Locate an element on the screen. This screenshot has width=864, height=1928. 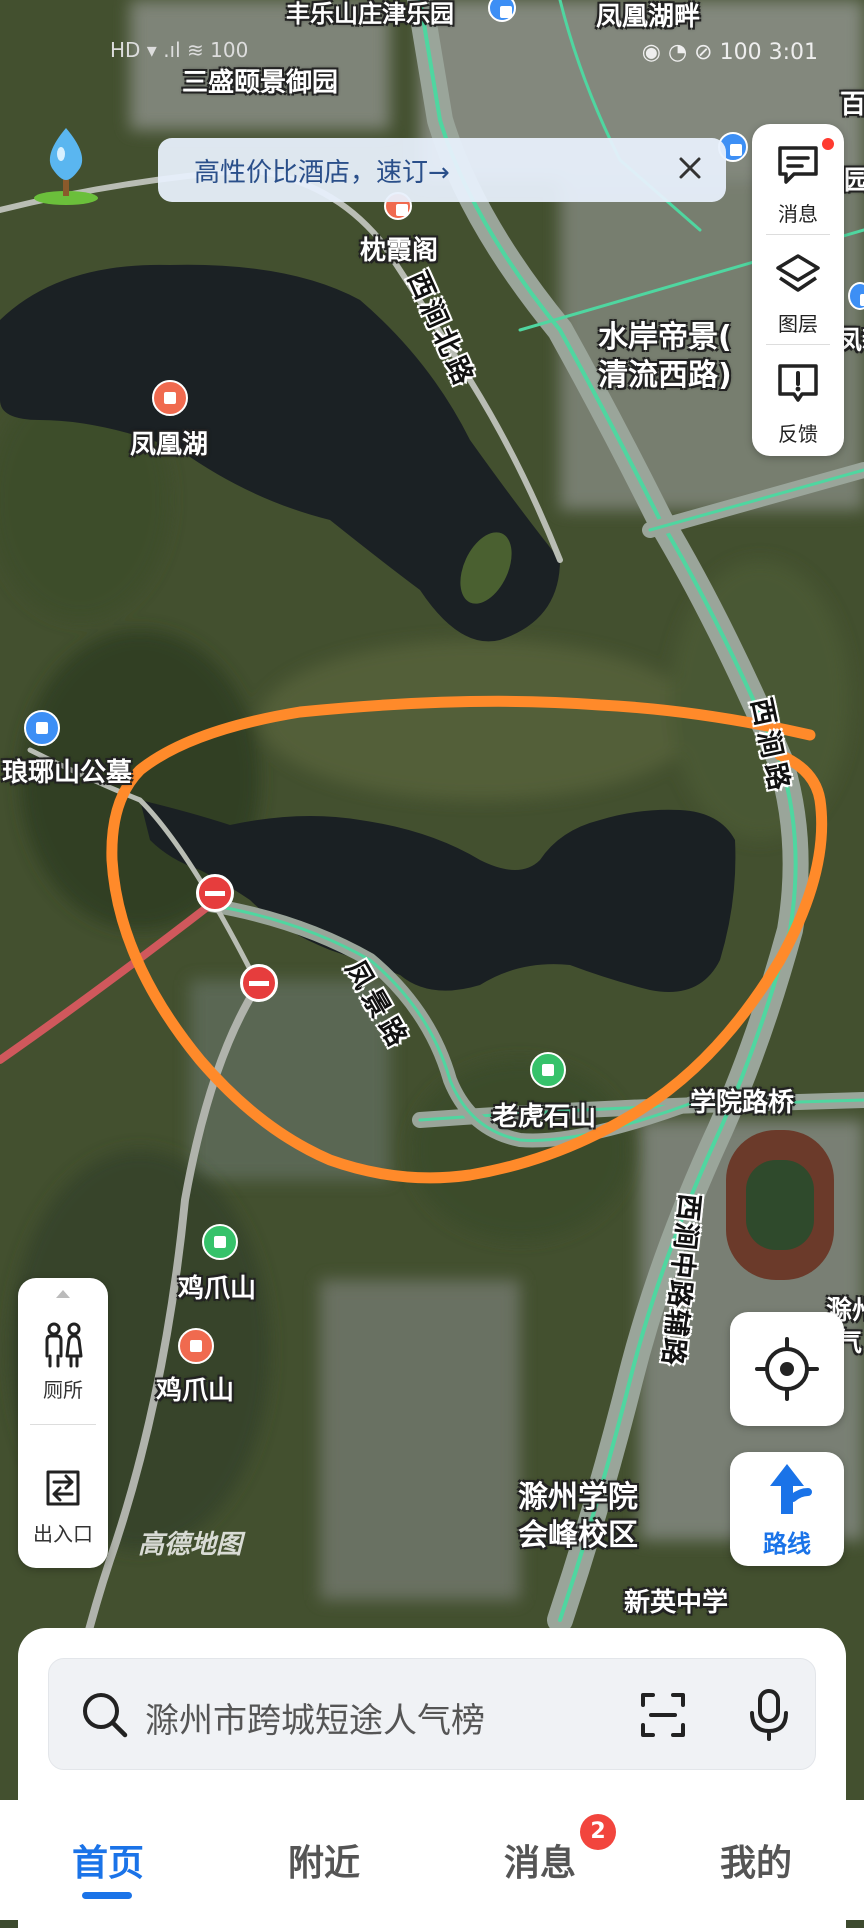
map-label-xinying-school: 新英中学 is located at coordinates (676, 1600).